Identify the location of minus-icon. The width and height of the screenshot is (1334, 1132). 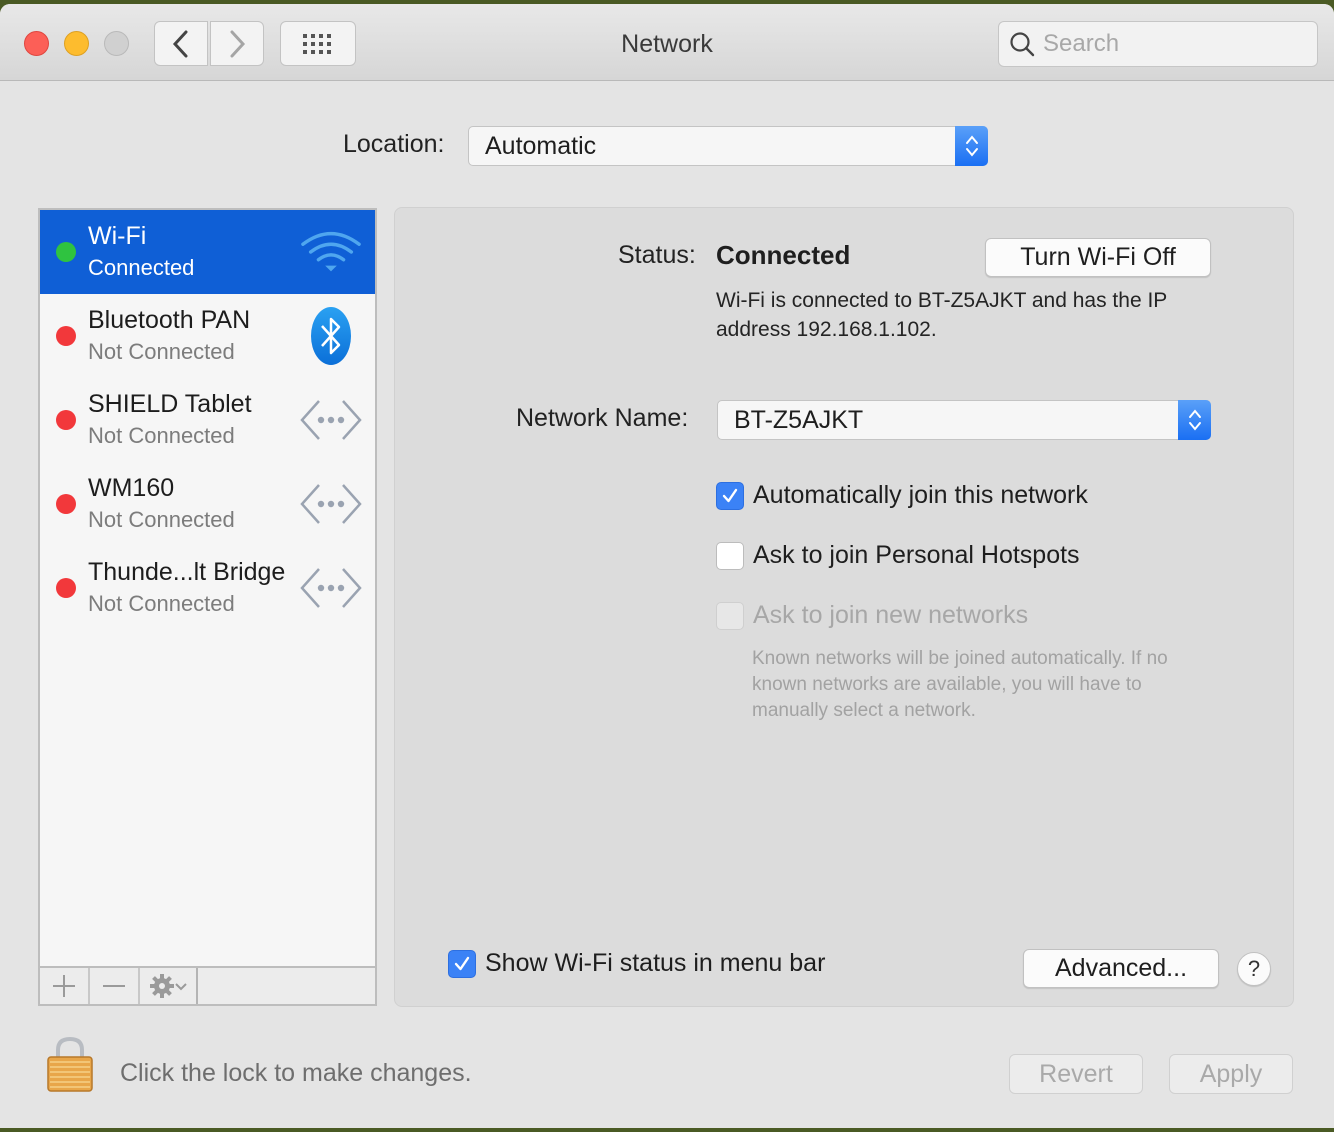
(114, 986).